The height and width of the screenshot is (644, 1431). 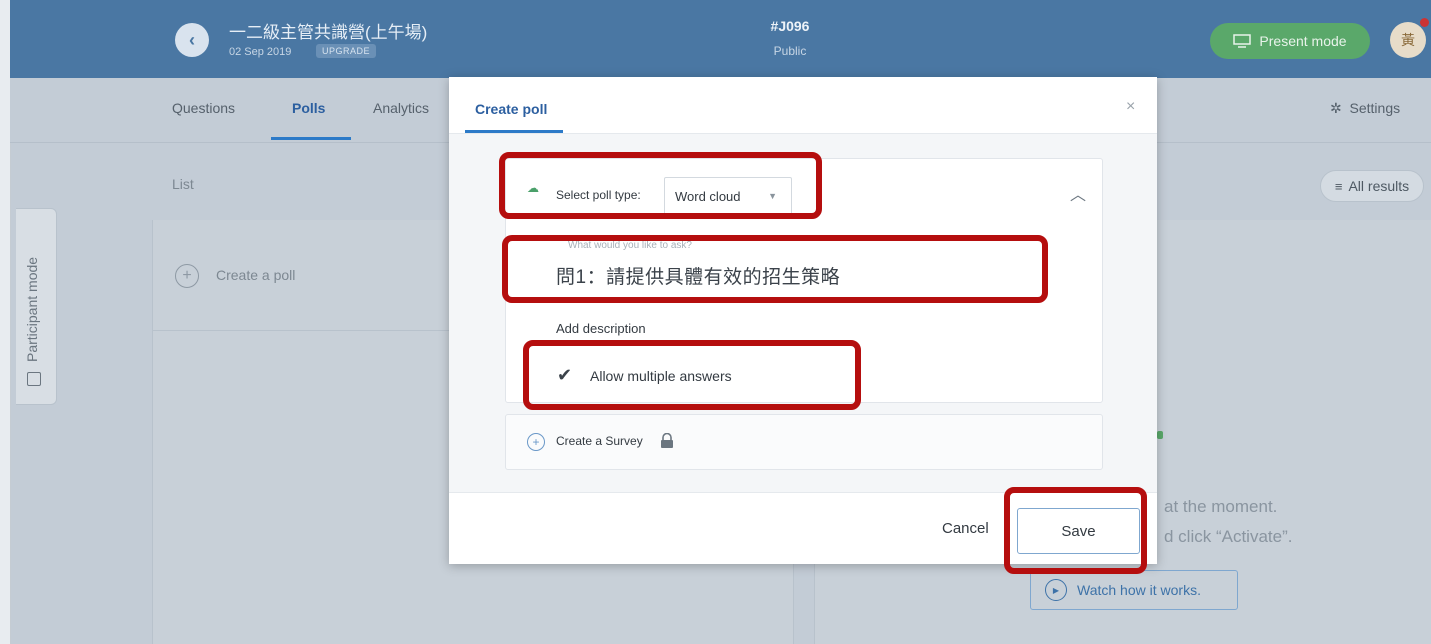 I want to click on create-survey-label: Create a Survey, so click(x=599, y=441).